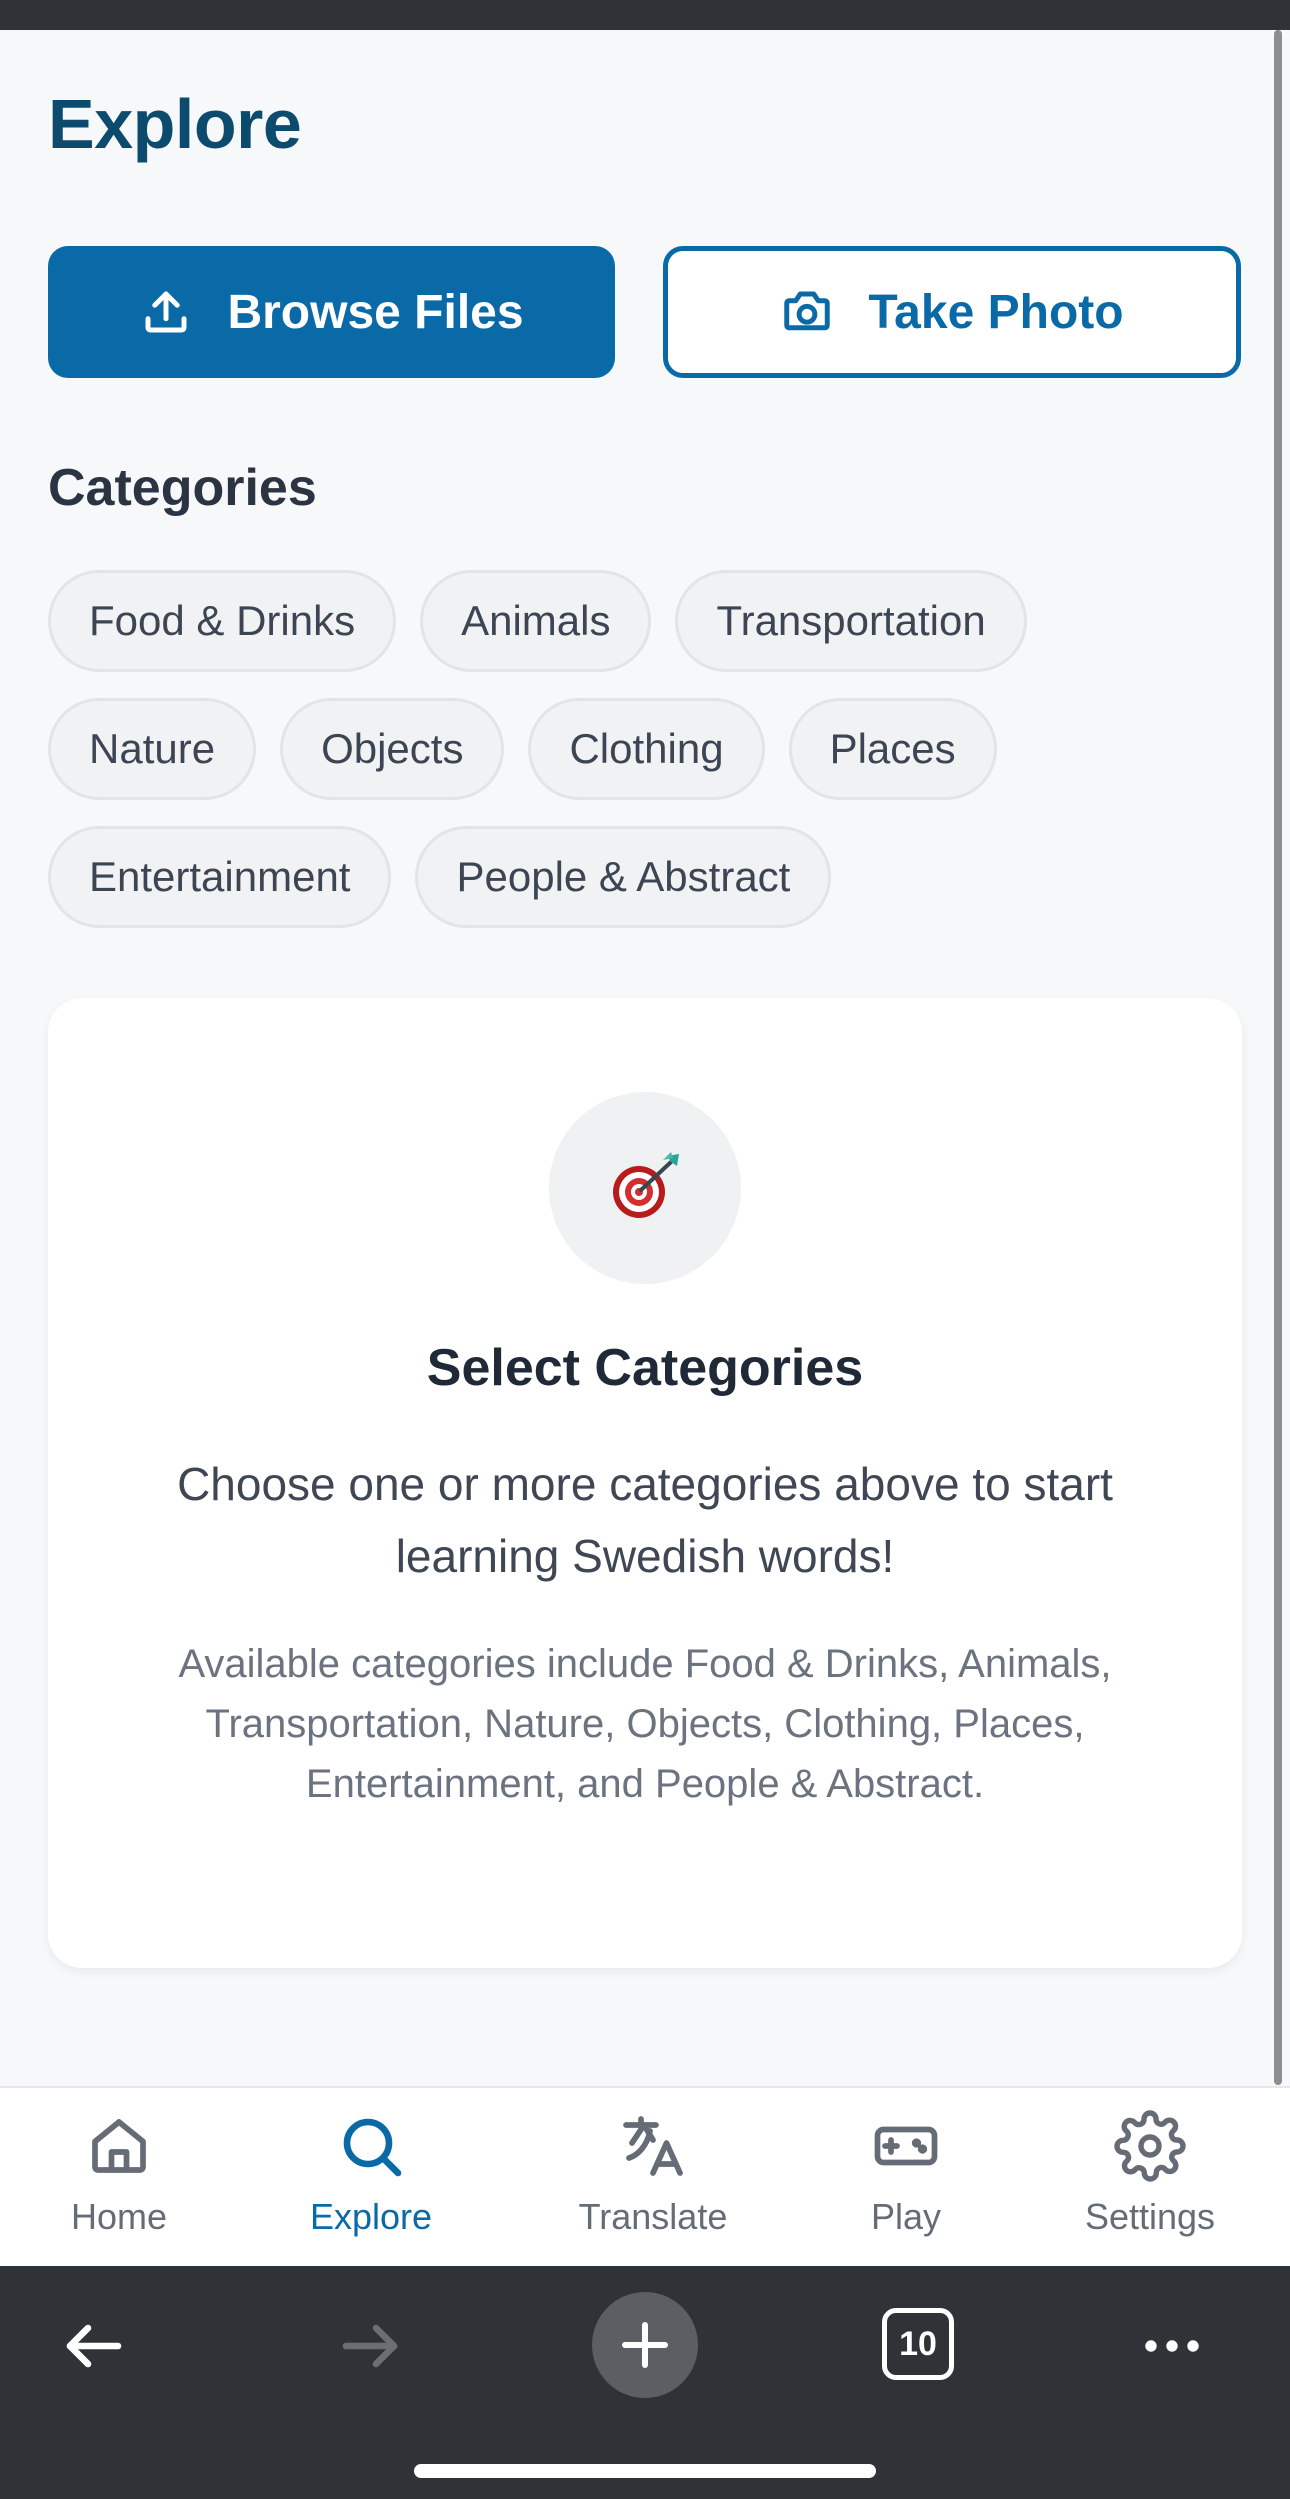 The height and width of the screenshot is (2499, 1290). What do you see at coordinates (653, 2146) in the screenshot?
I see `translate-icon` at bounding box center [653, 2146].